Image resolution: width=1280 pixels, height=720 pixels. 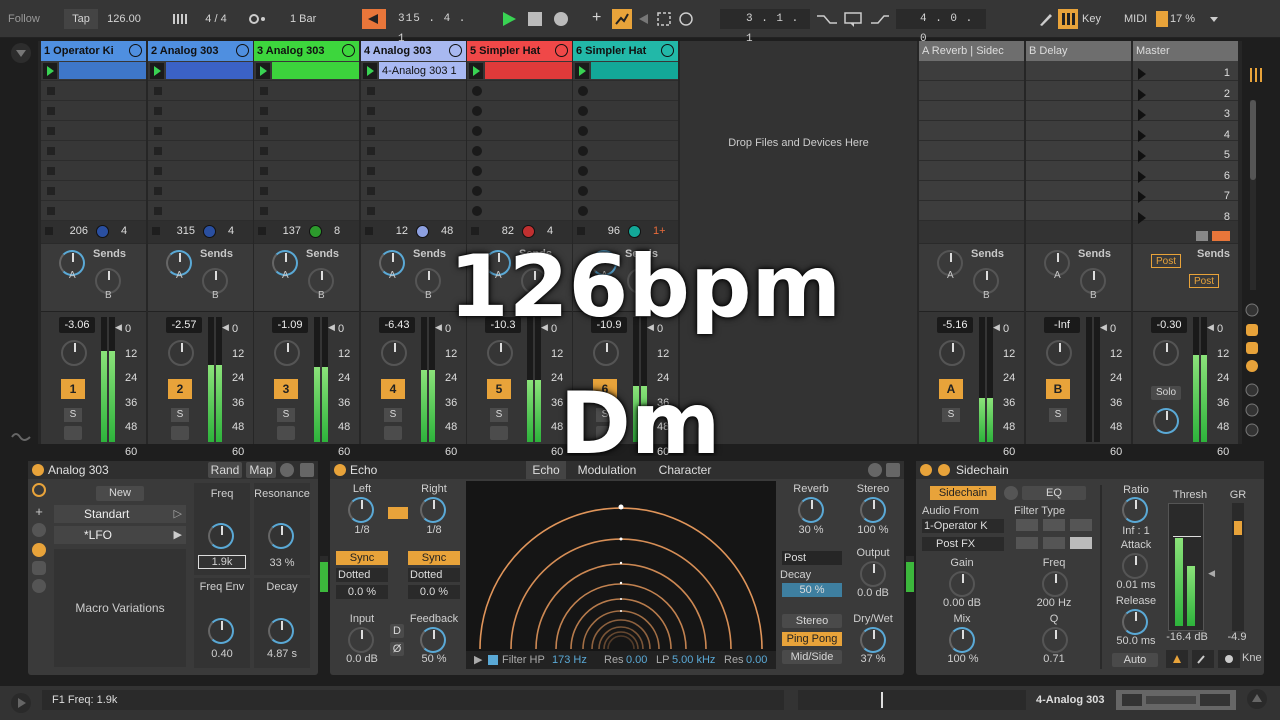 I want to click on feedback-knob, so click(x=433, y=640).